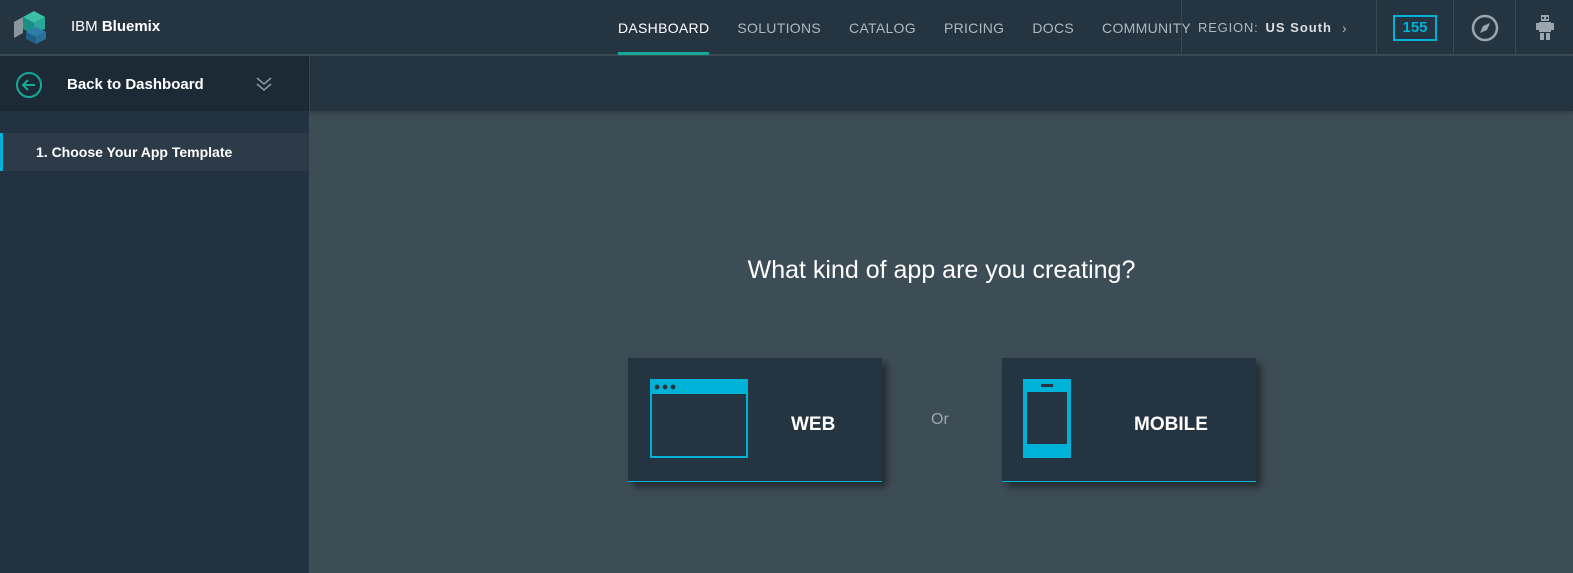 The height and width of the screenshot is (573, 1573). I want to click on region-selector: REGION: US South ›, so click(1278, 27).